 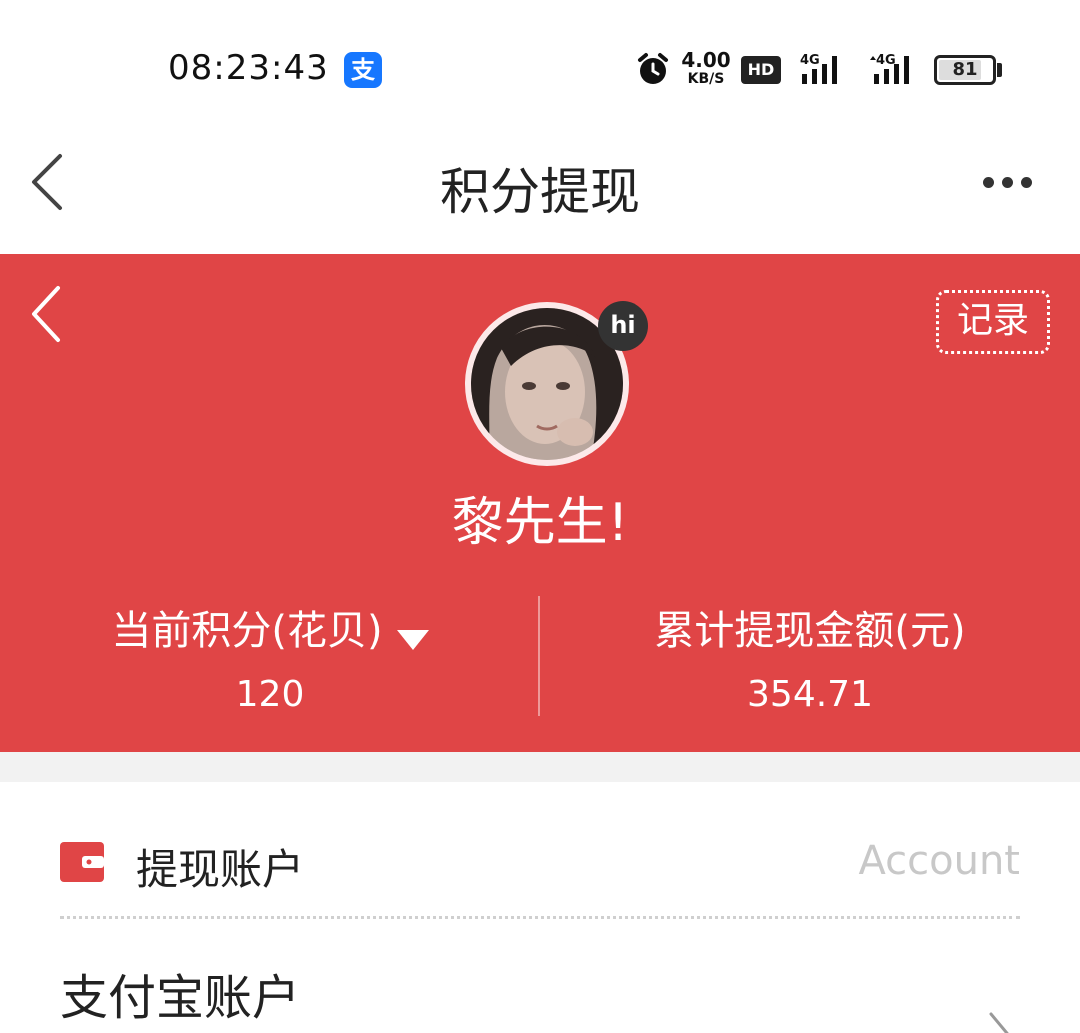 What do you see at coordinates (540, 523) in the screenshot?
I see `user-name: 黎先生!` at bounding box center [540, 523].